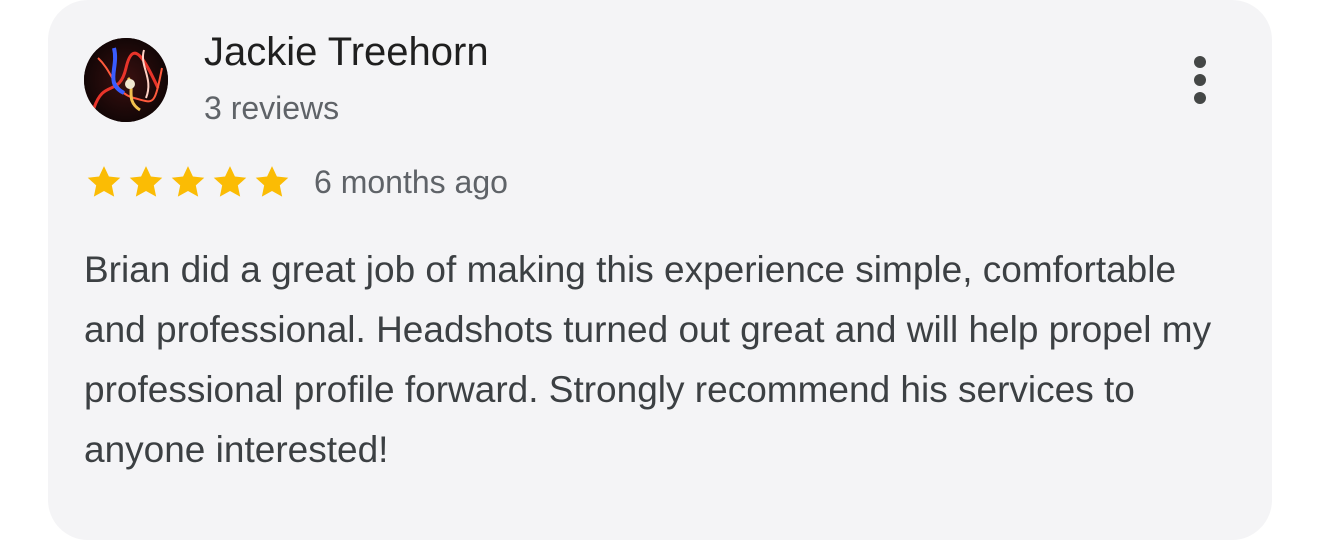 This screenshot has height=540, width=1320. I want to click on more-vert-icon, so click(1200, 80).